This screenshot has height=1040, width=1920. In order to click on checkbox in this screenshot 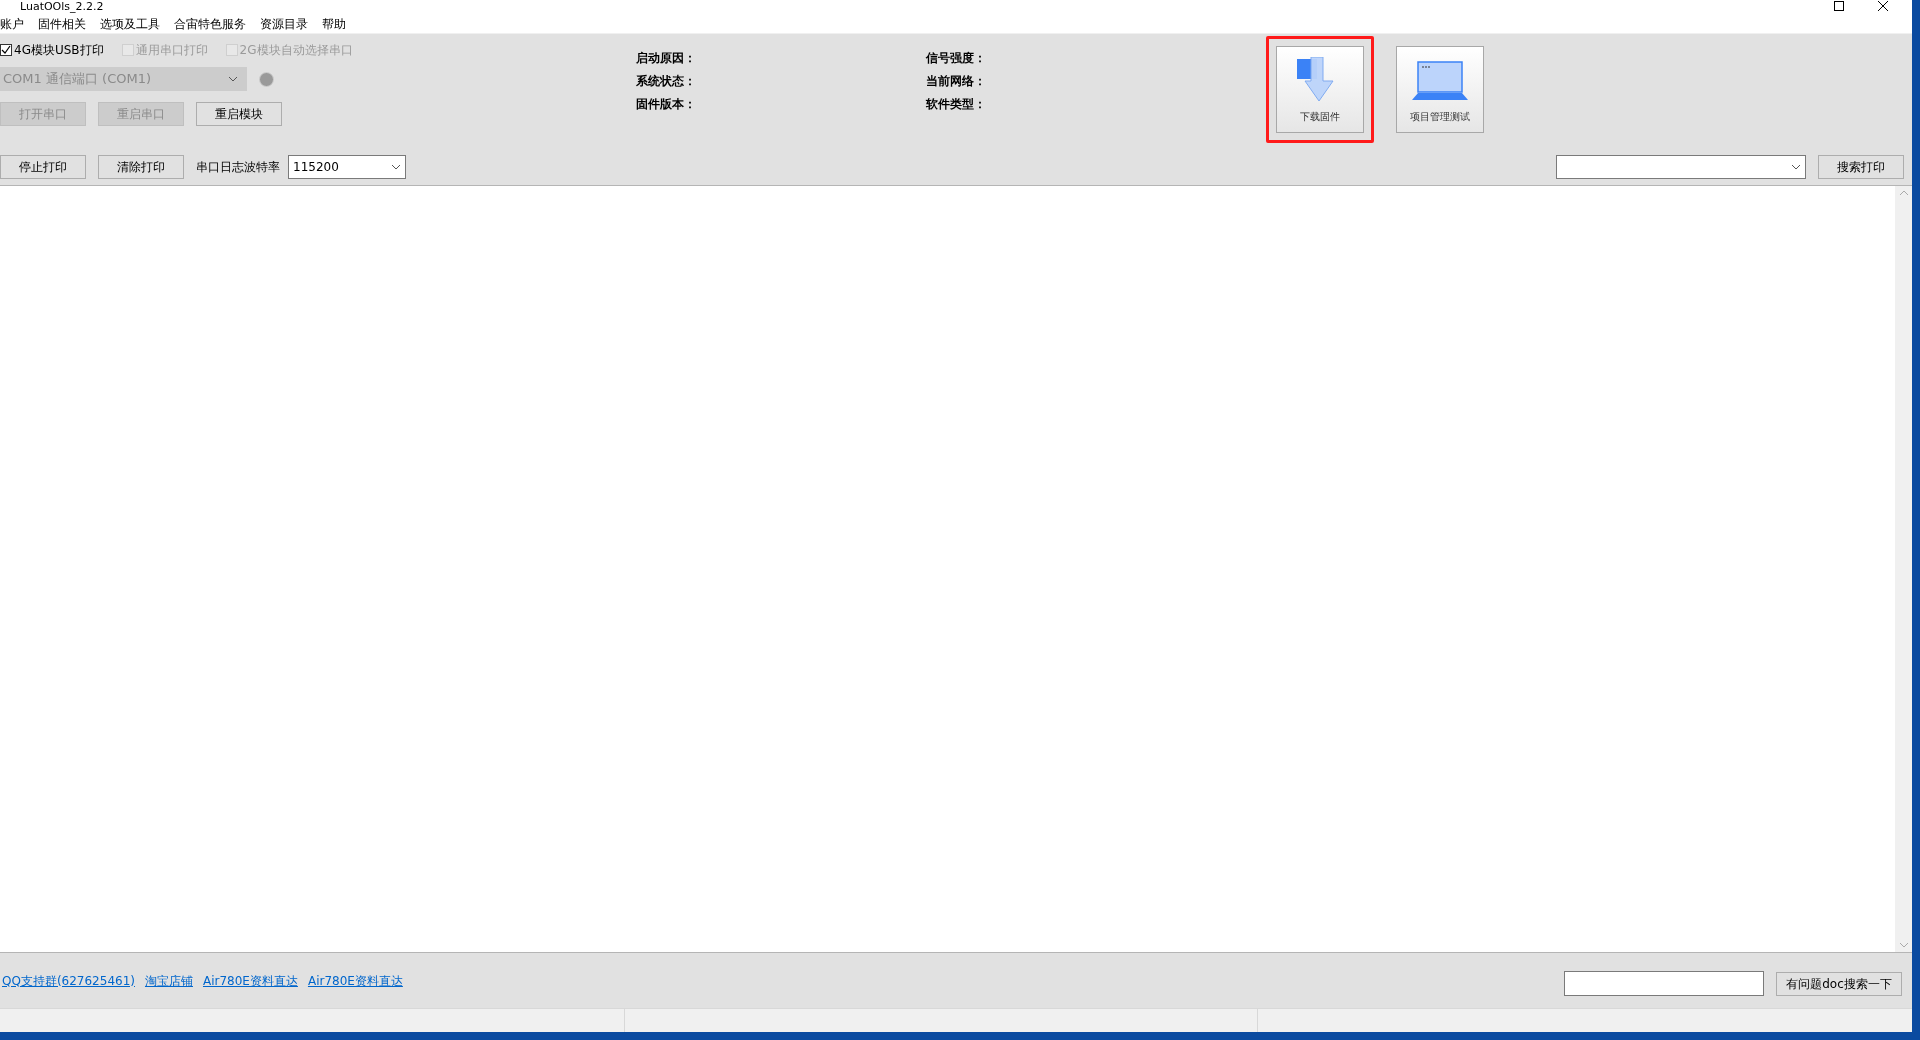, I will do `click(6, 50)`.